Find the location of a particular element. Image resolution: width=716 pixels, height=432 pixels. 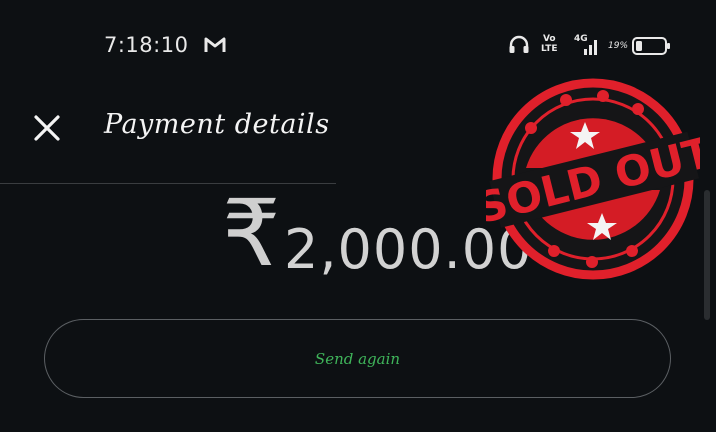

currency-symbol: ₹ is located at coordinates (251, 233).